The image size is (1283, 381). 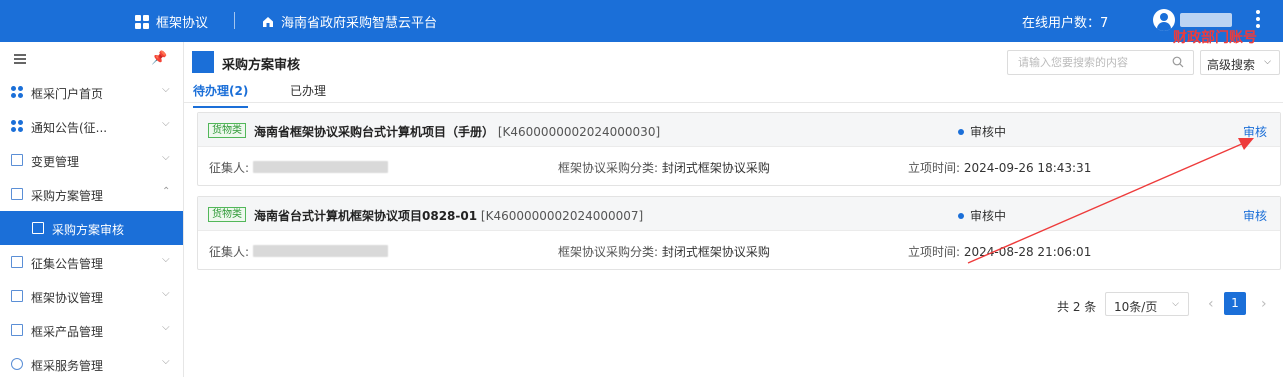 I want to click on page-size-select: 10条/页 ⌵, so click(x=1147, y=304).